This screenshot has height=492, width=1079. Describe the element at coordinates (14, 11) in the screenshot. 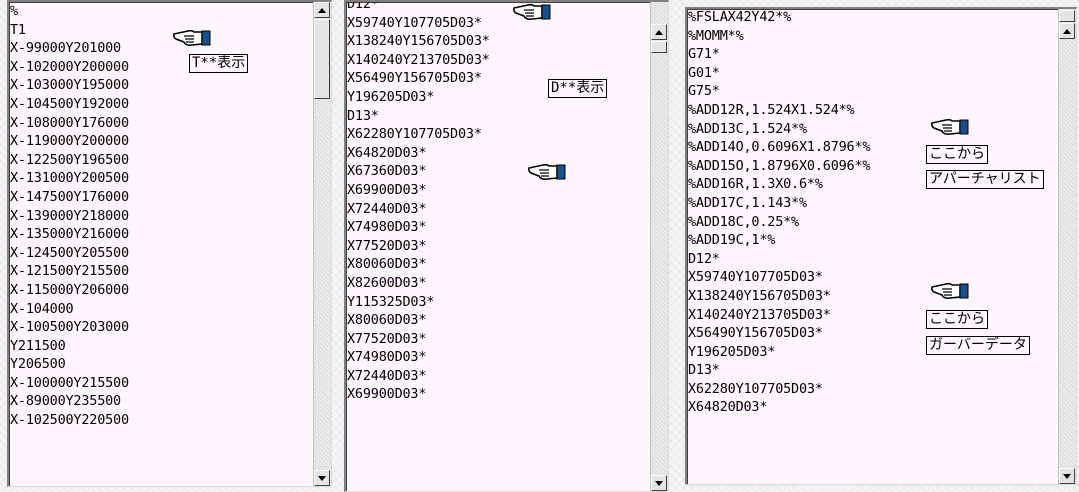

I see `code-line: %` at that location.